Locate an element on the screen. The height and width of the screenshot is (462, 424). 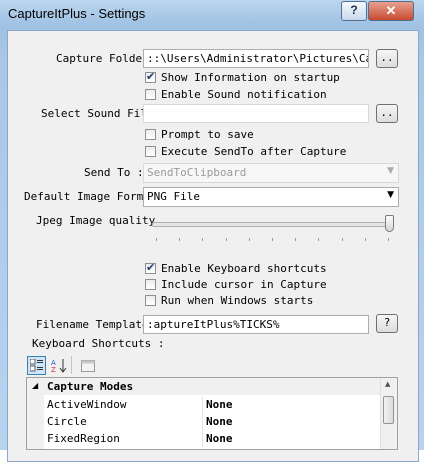
keyboard-shortcuts-label: Keyboard Shortcuts : is located at coordinates (98, 343).